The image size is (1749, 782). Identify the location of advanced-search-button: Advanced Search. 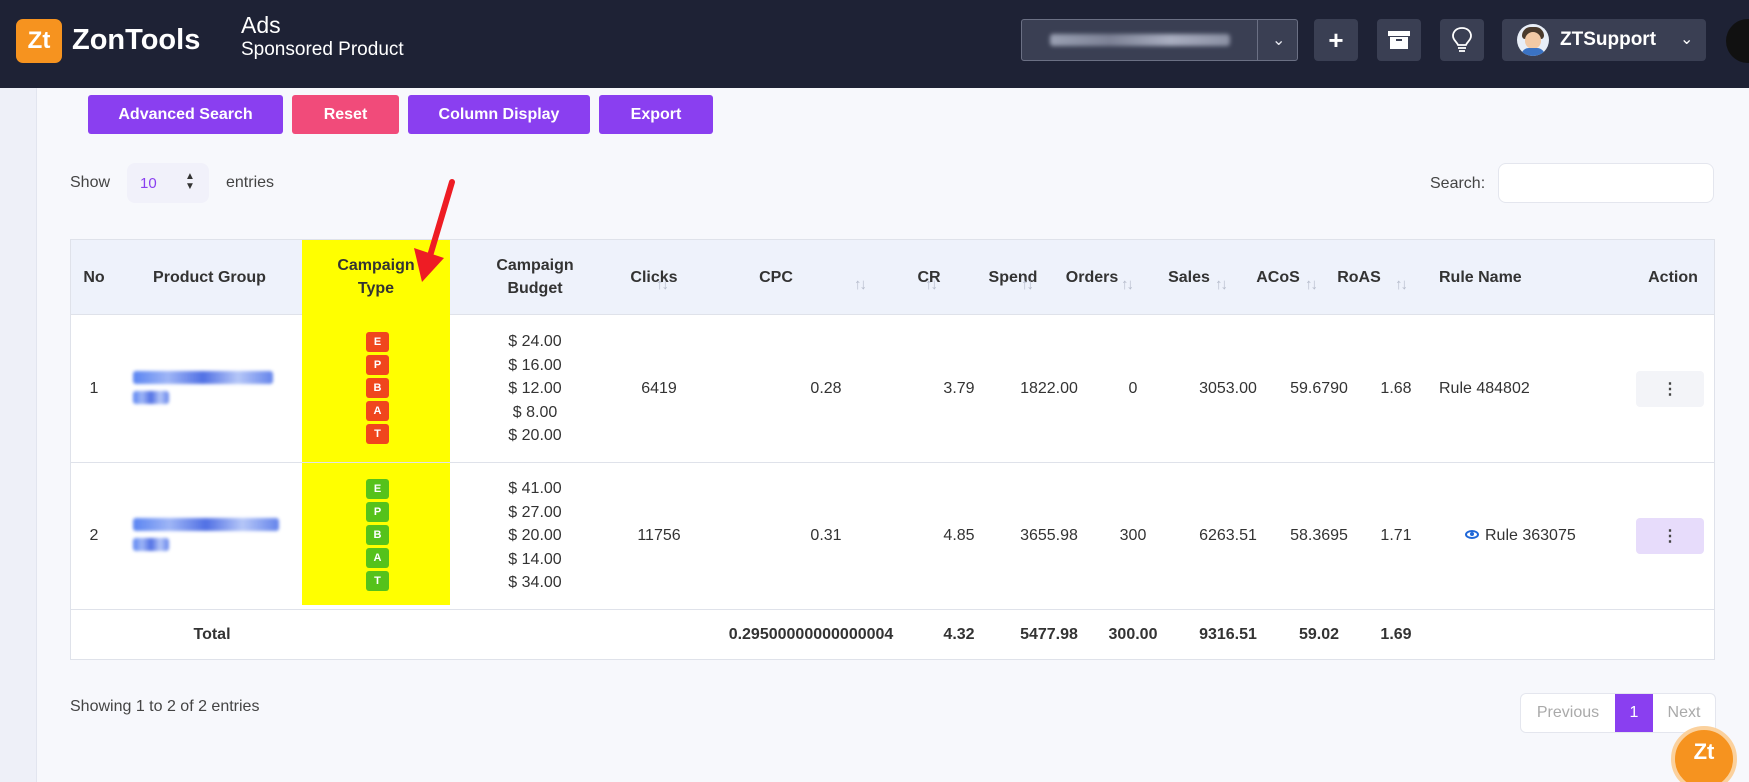
(185, 114).